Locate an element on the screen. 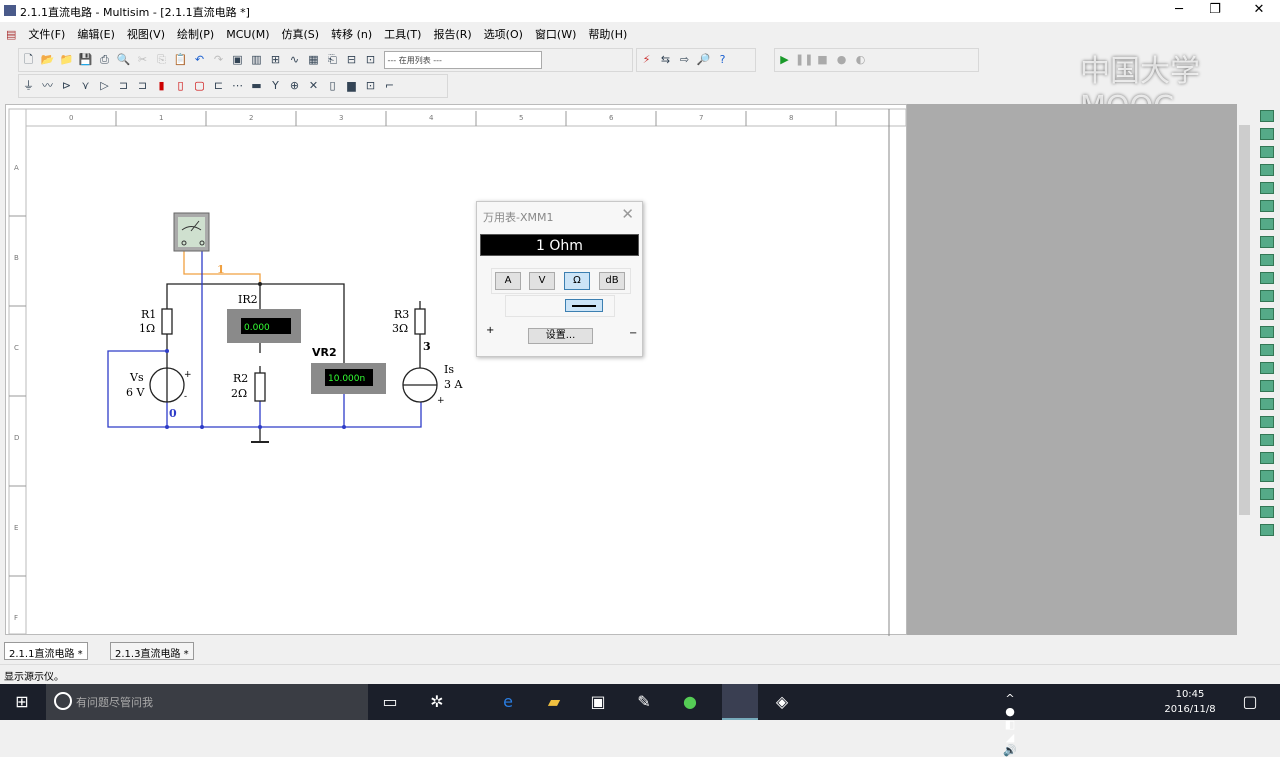  source-icon: ⏚ is located at coordinates (28, 86).